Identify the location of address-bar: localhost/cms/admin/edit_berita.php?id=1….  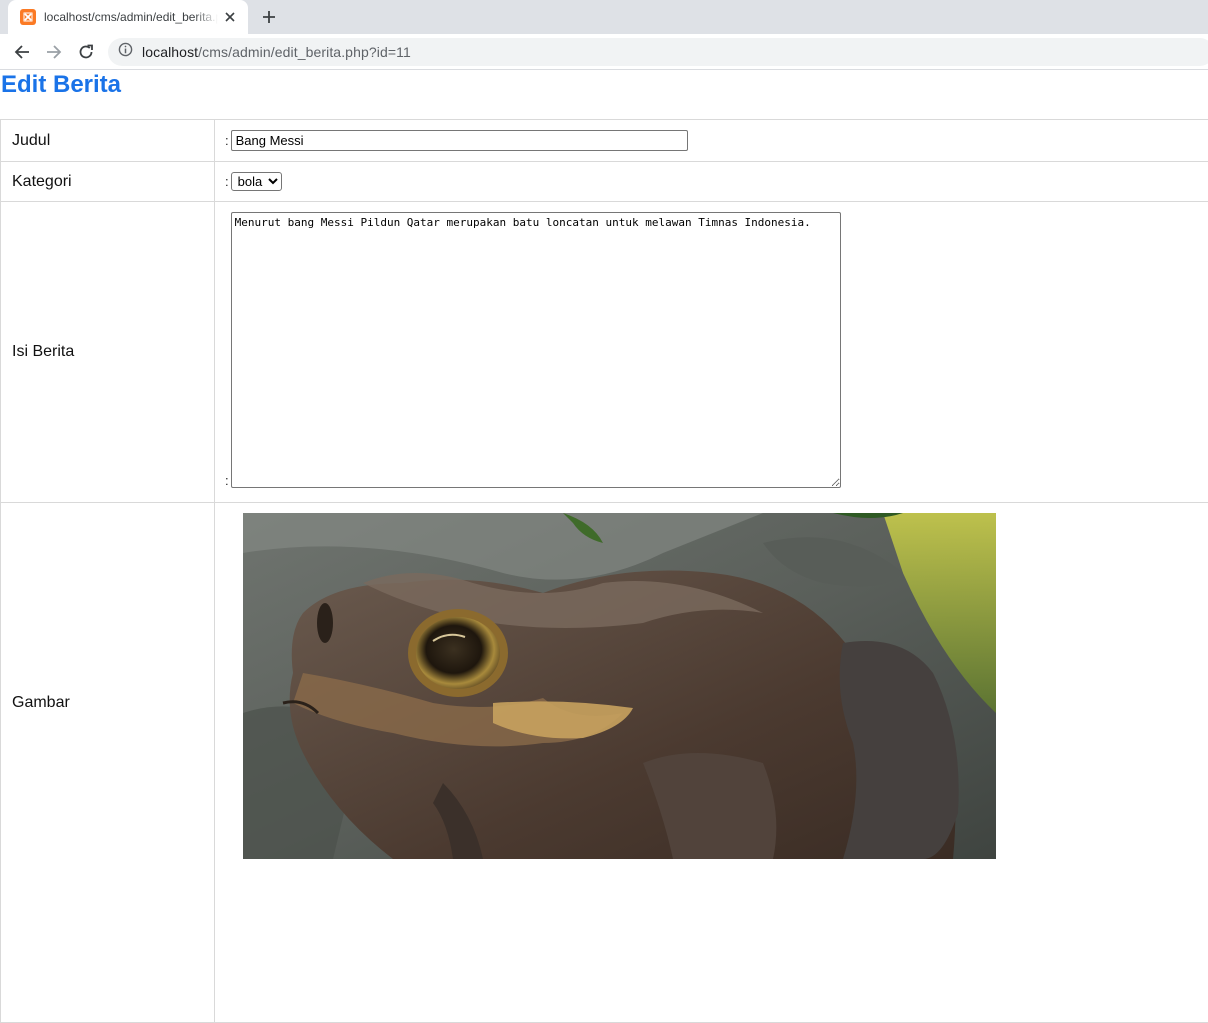
(658, 52).